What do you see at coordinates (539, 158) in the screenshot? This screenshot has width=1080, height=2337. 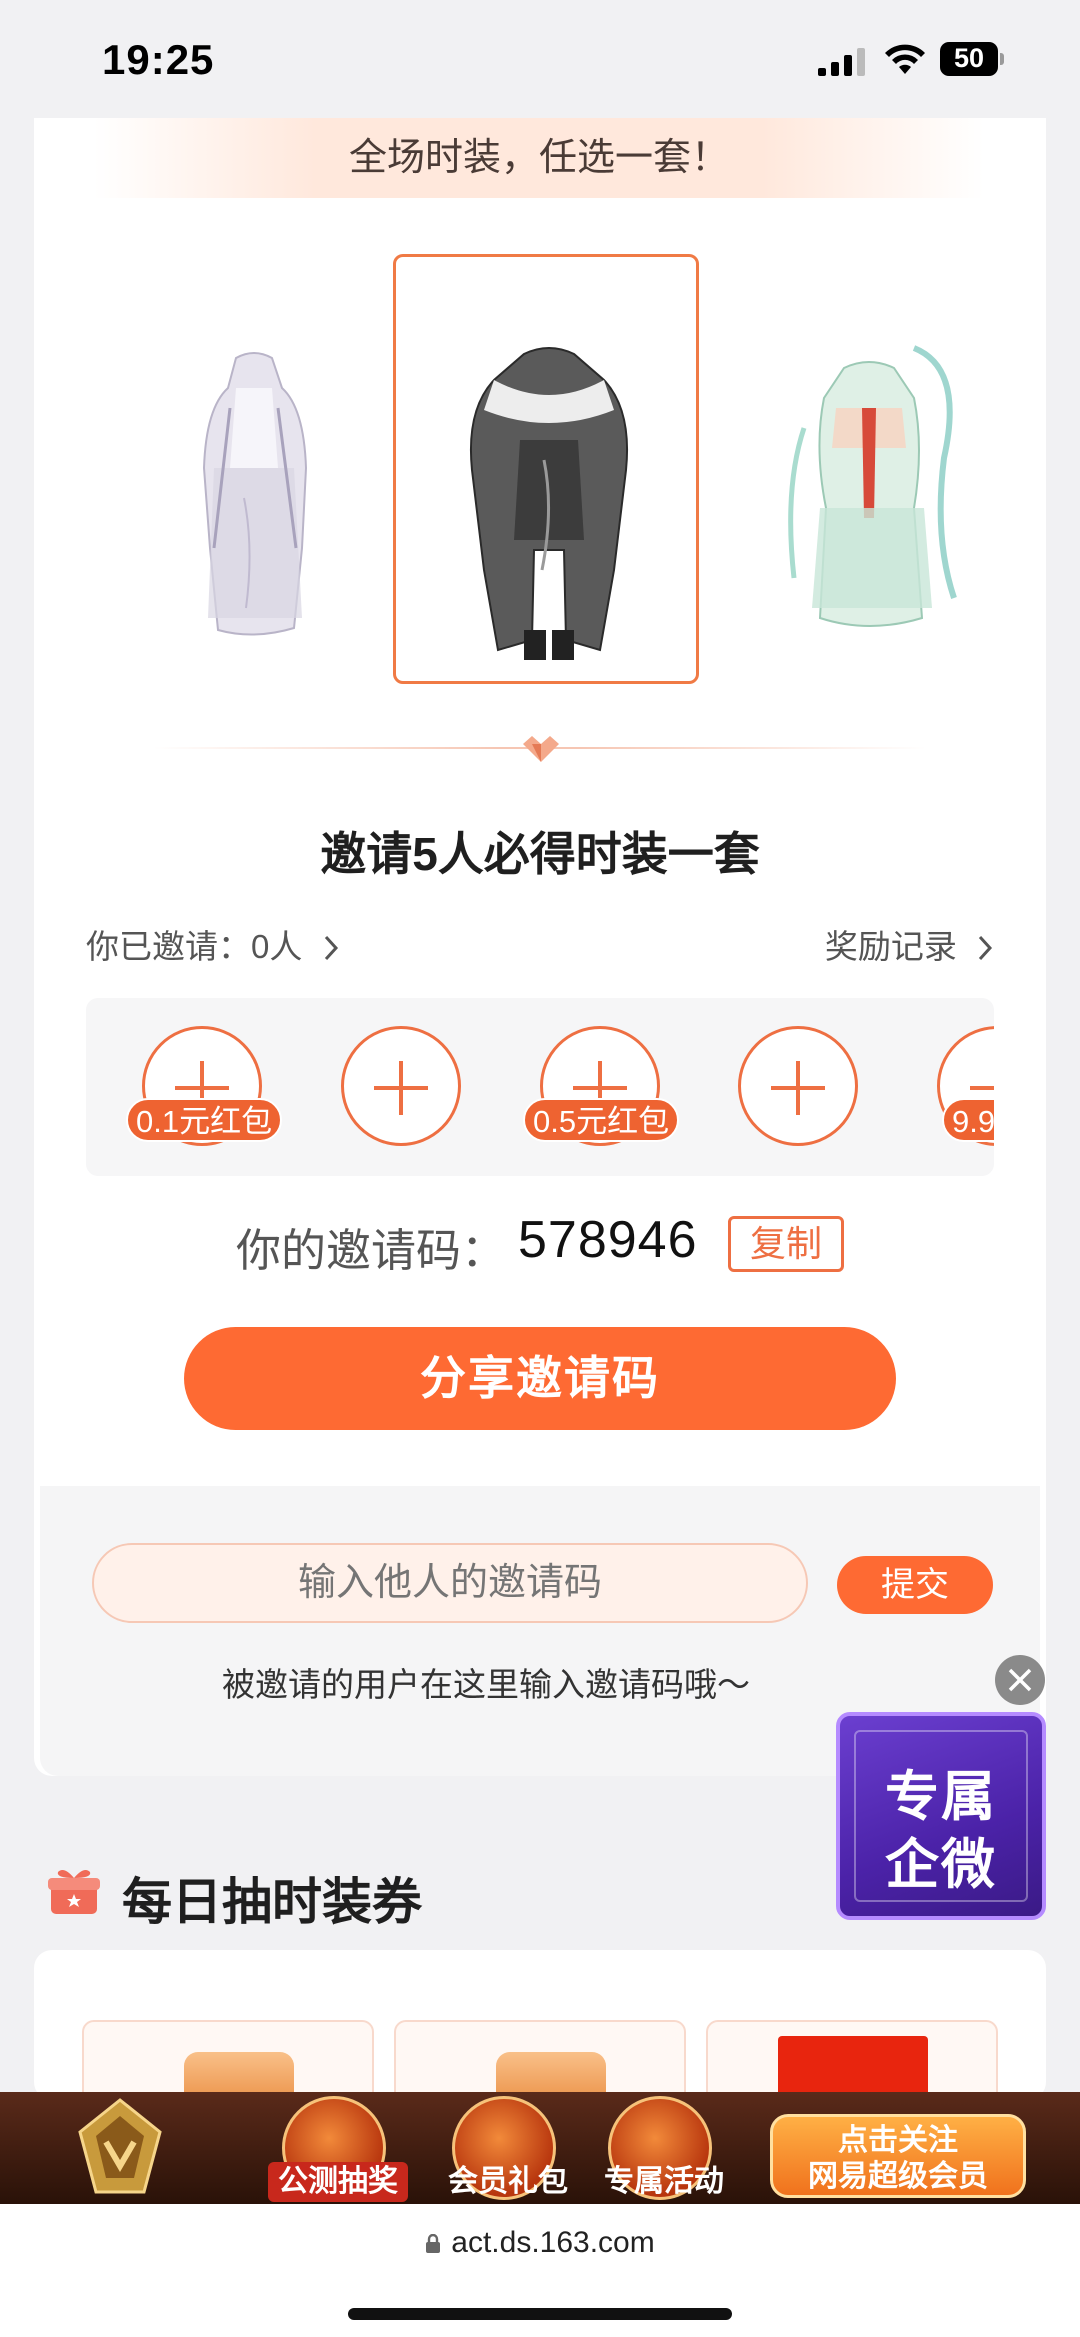 I see `promo-banner: 全场时装，任选一套！` at bounding box center [539, 158].